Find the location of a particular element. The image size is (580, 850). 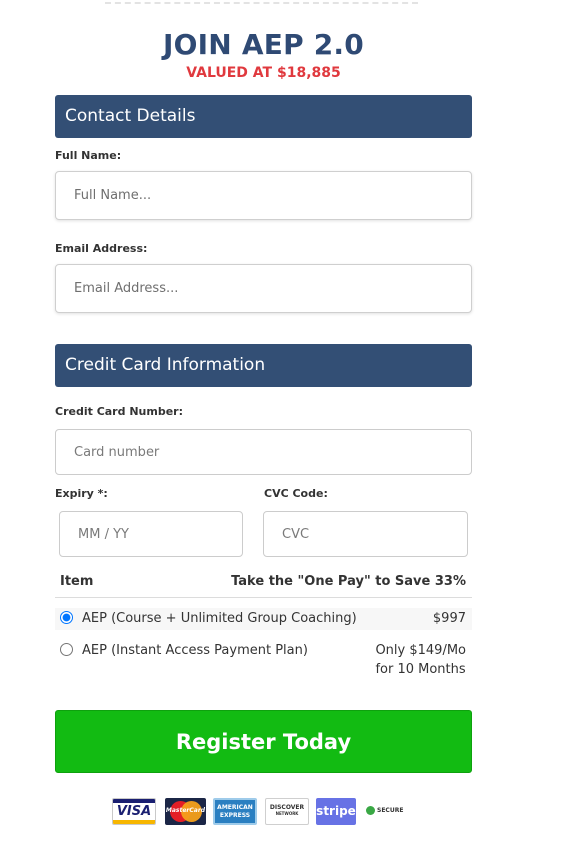

card-number-label: Credit Card Number: is located at coordinates (119, 411).